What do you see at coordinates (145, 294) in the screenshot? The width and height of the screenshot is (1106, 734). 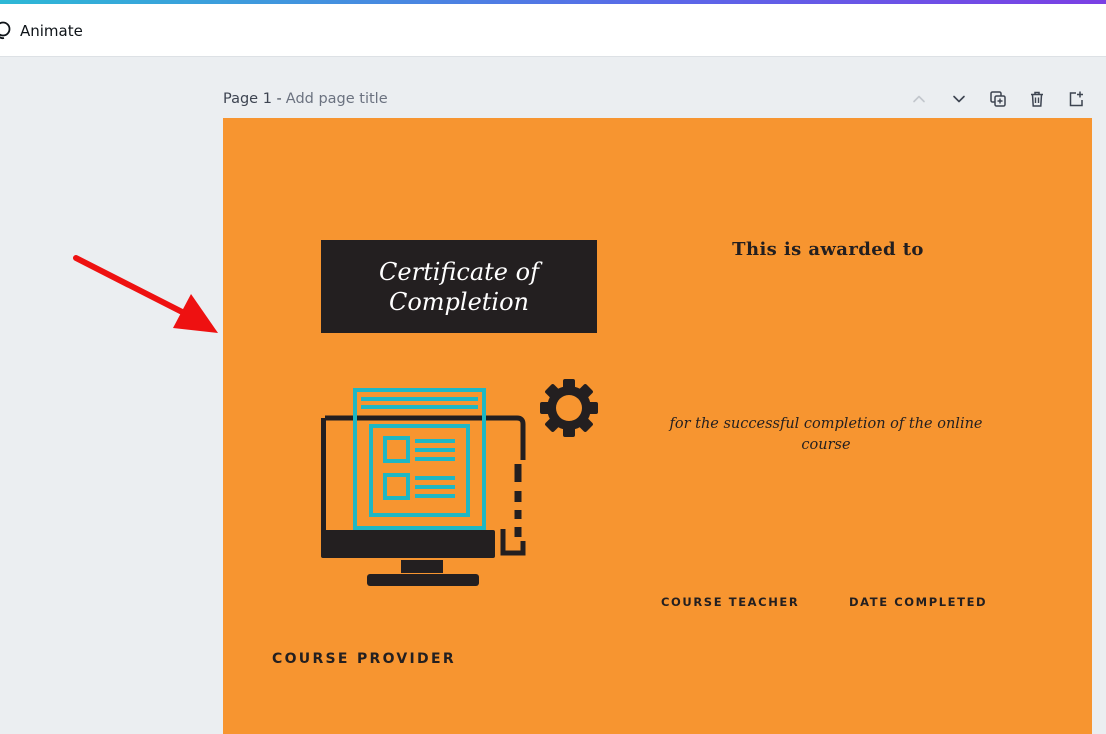 I see `red-arrow-annotation` at bounding box center [145, 294].